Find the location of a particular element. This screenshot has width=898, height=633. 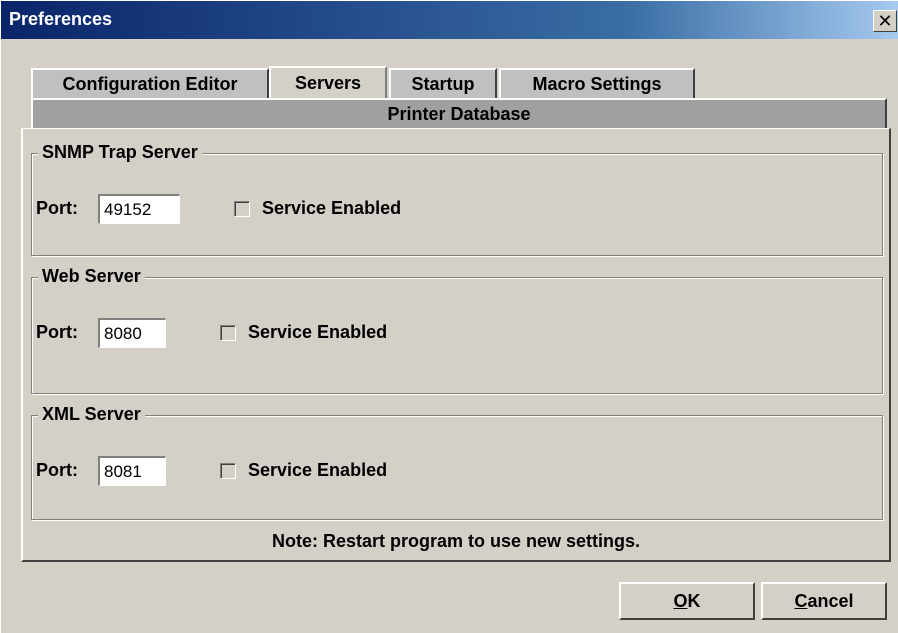

tab-label: Macro Settings is located at coordinates (597, 83).